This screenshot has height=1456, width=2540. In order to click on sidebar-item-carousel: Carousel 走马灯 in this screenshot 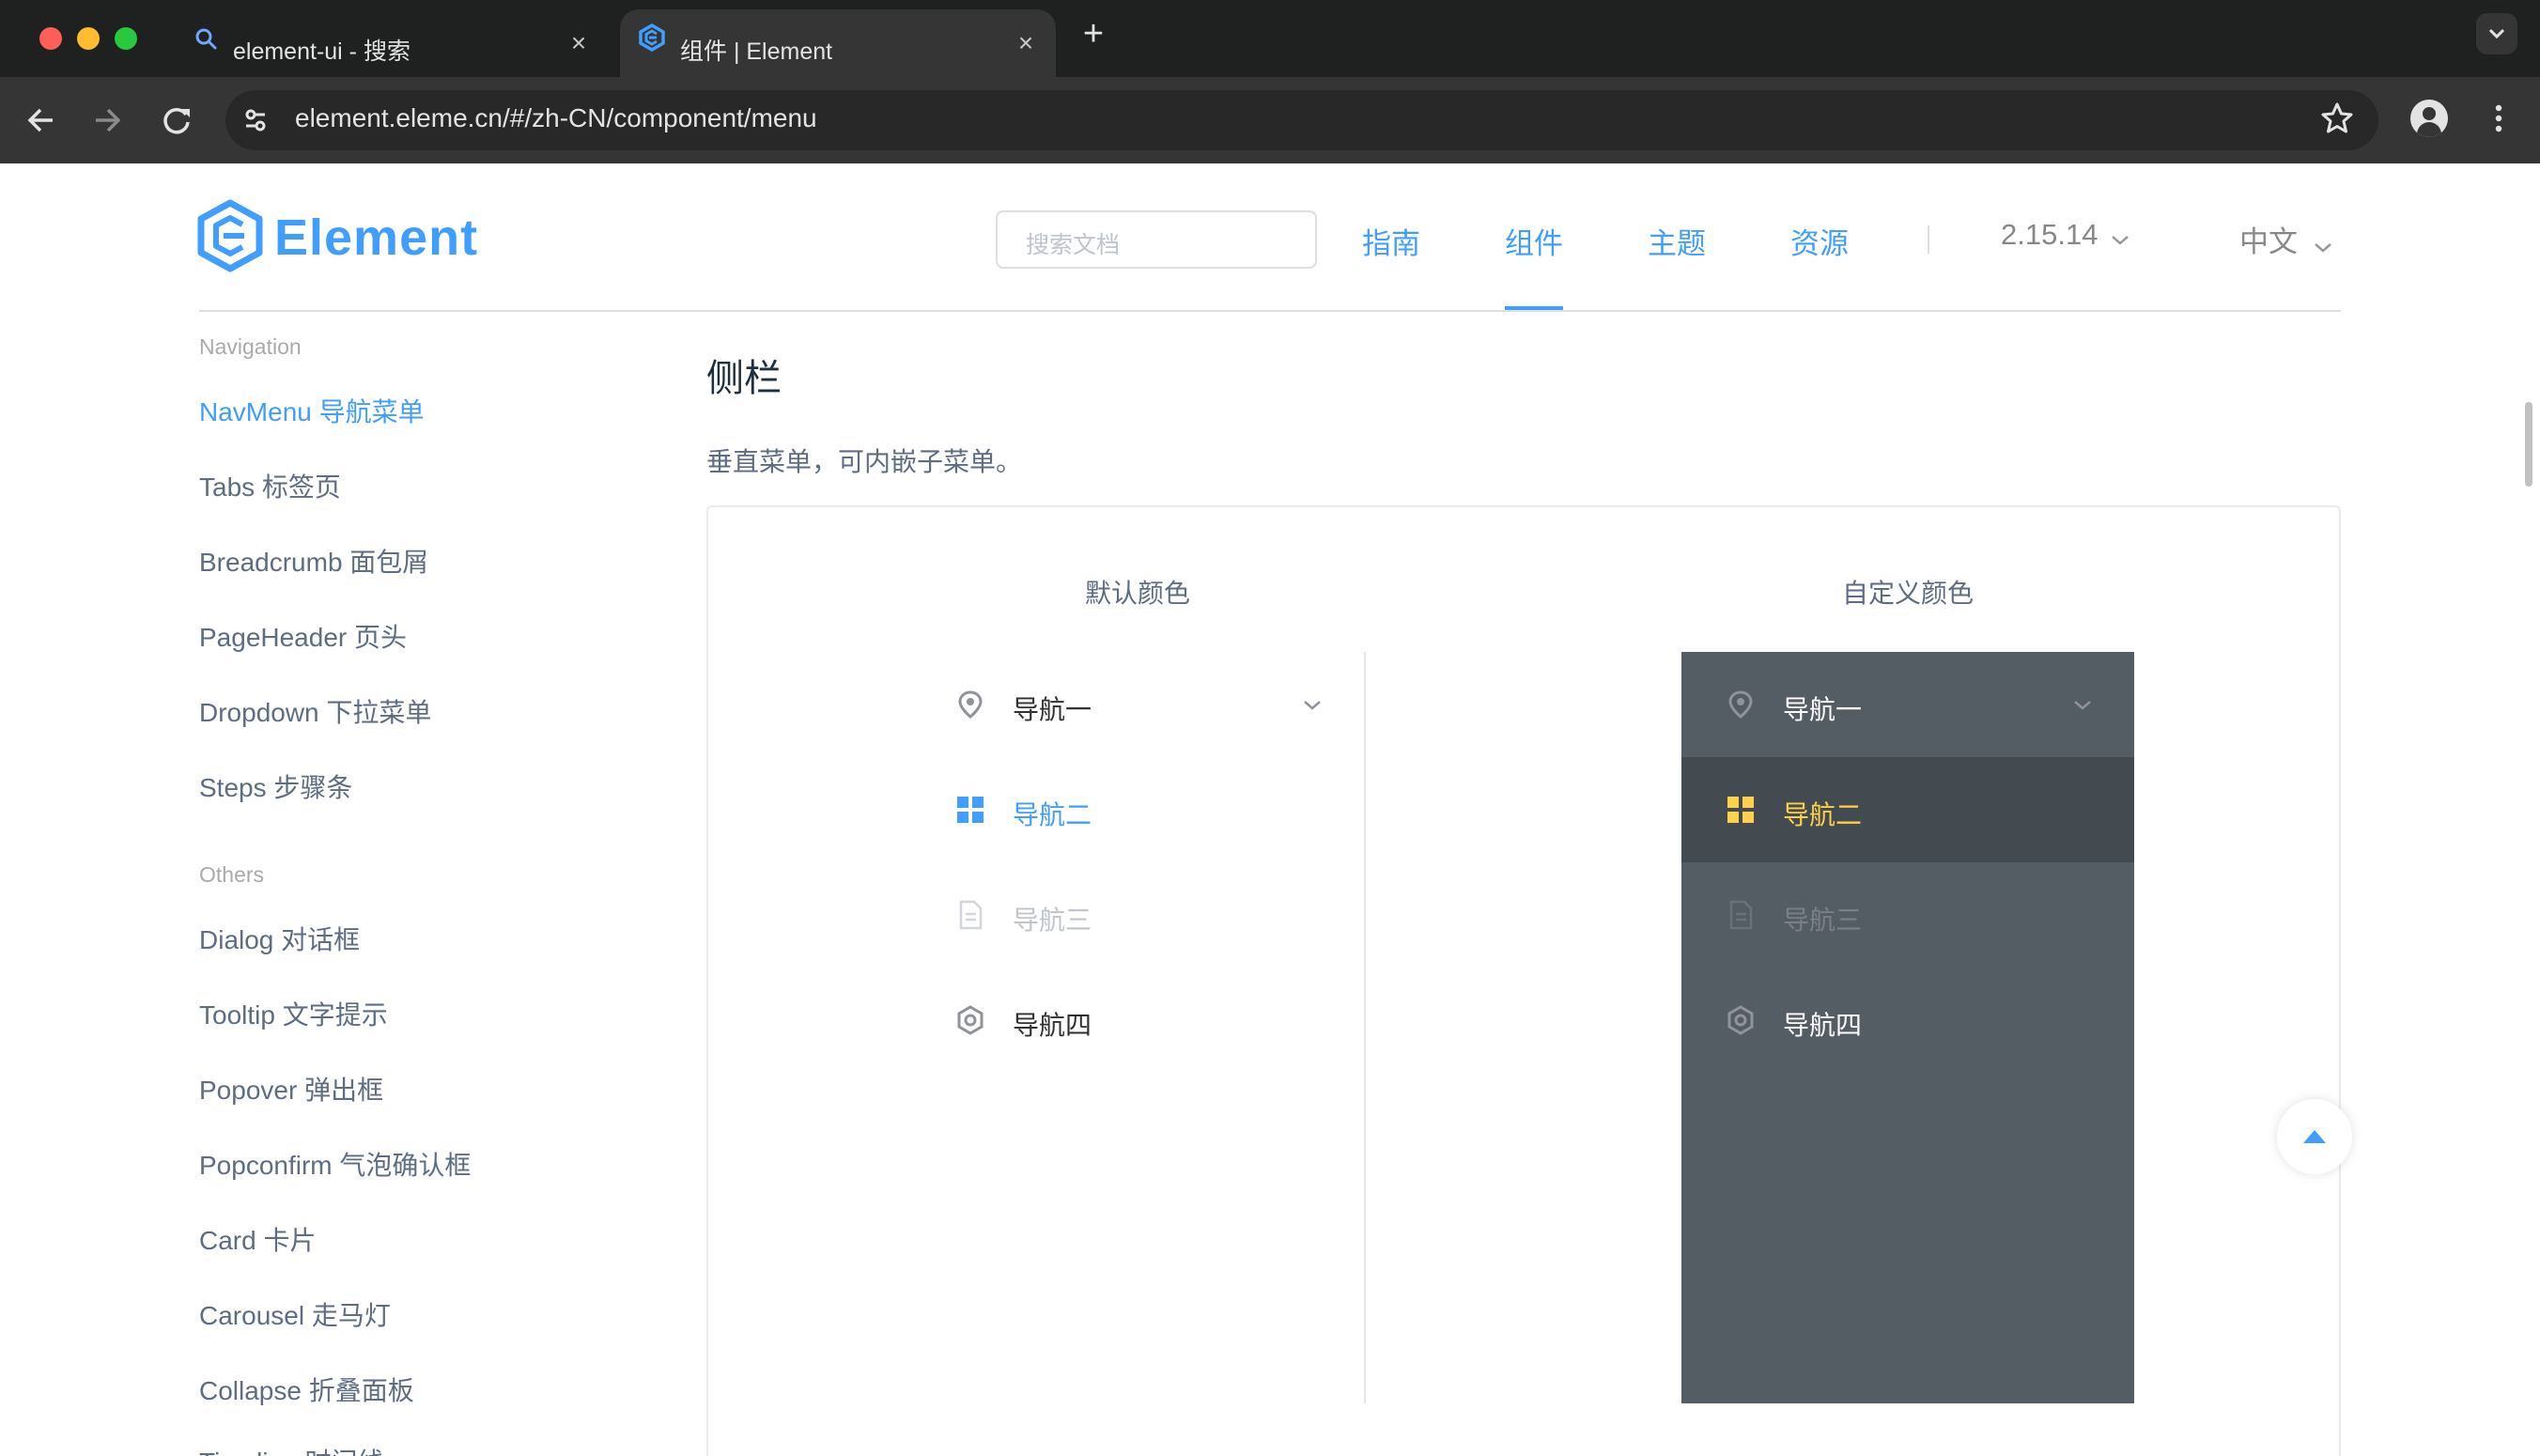, I will do `click(295, 1314)`.